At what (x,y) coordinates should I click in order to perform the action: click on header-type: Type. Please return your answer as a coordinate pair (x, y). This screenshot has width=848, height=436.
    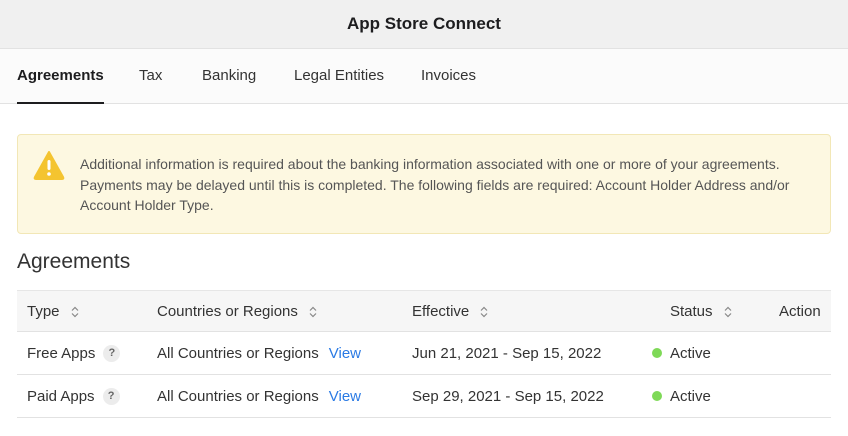
    Looking at the image, I should click on (53, 311).